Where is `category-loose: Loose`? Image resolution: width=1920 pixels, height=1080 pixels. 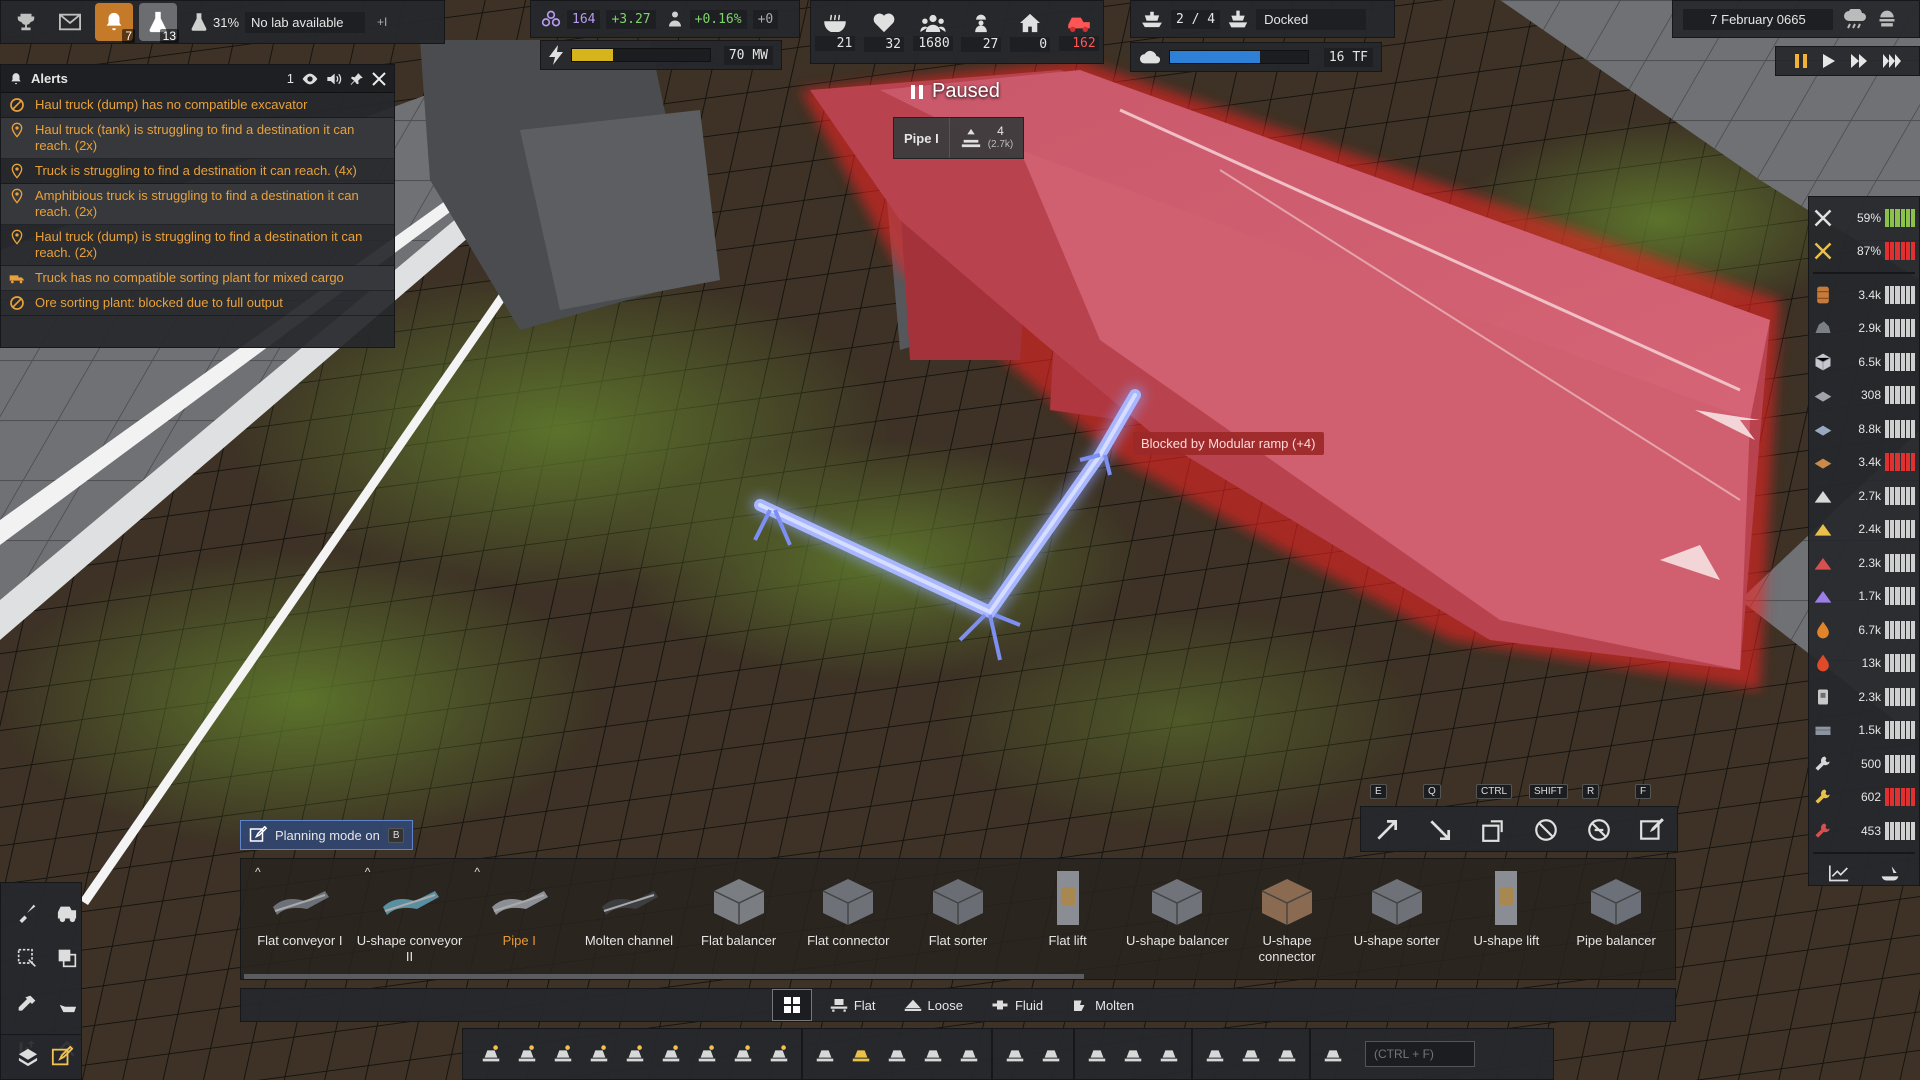
category-loose: Loose is located at coordinates (933, 1005).